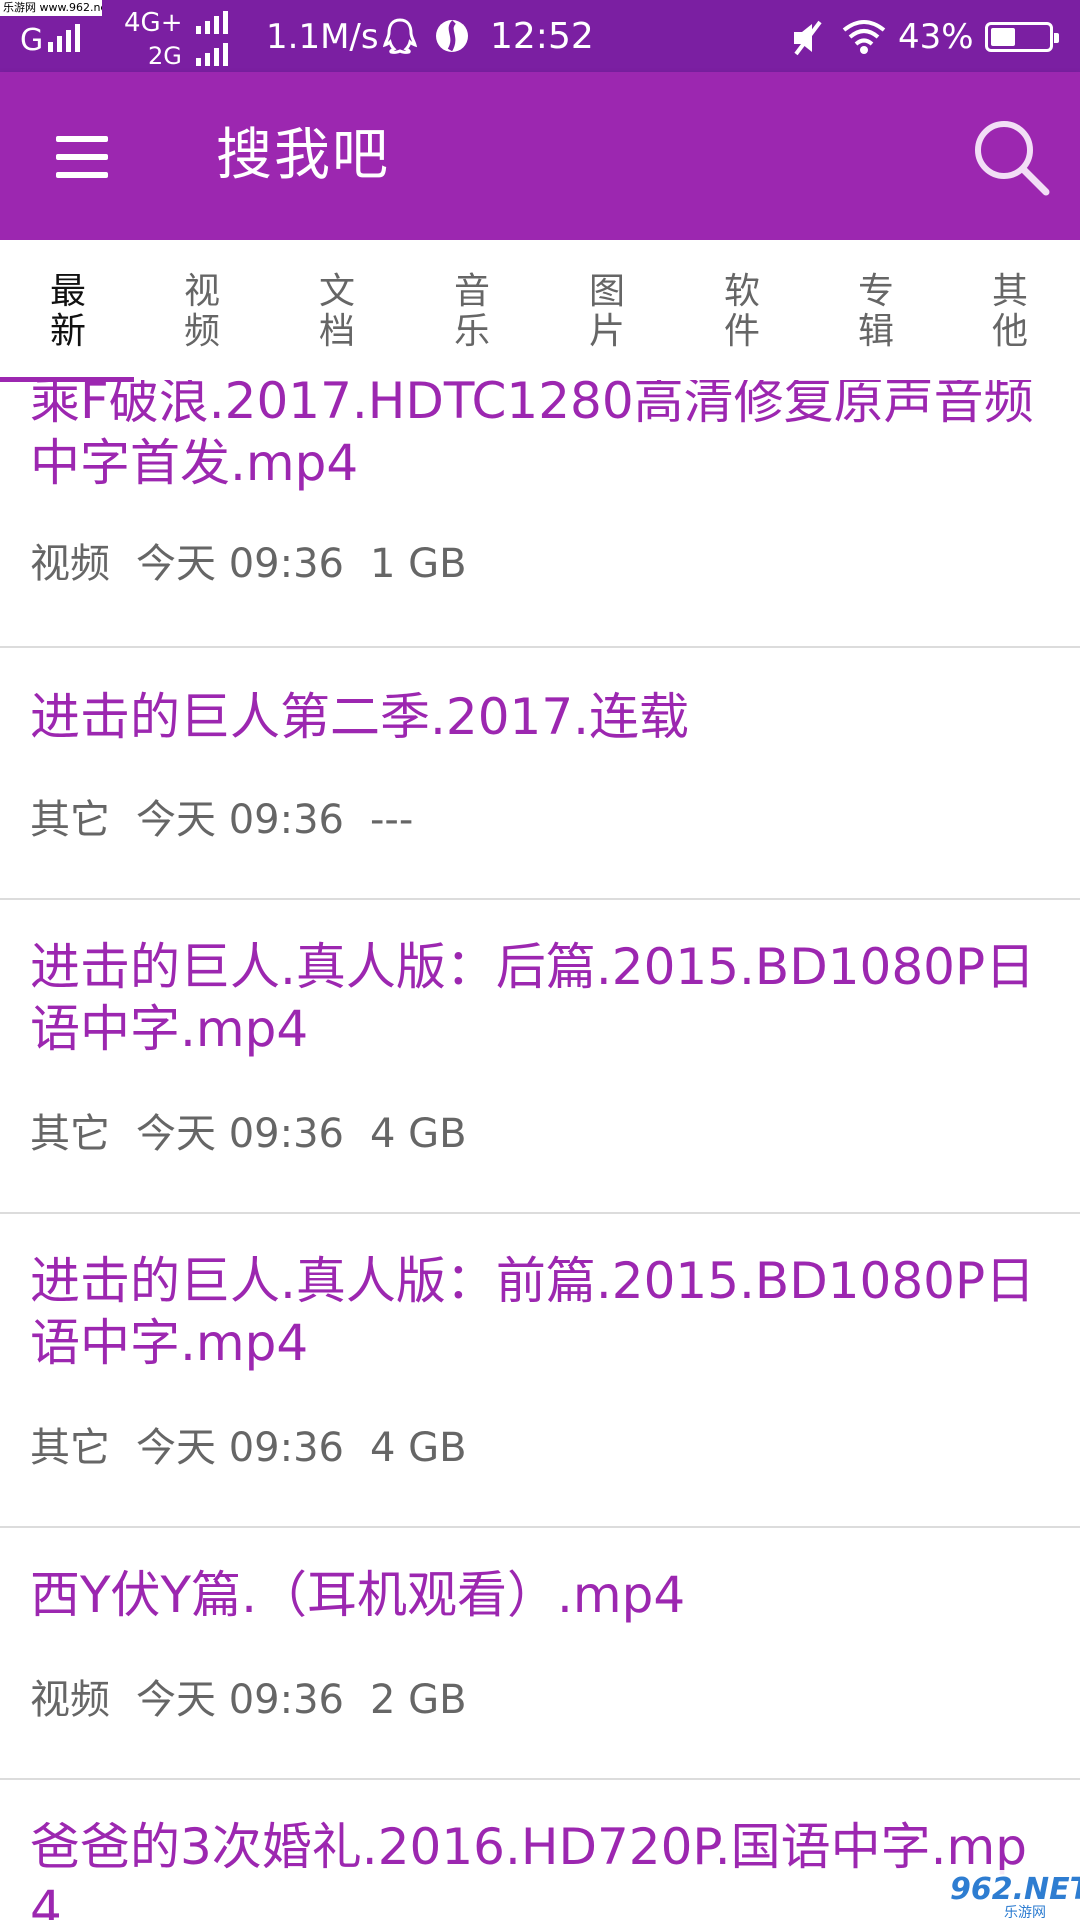 This screenshot has height=1922, width=1080. What do you see at coordinates (51, 8) in the screenshot?
I see `watermark-top: 乐游网 www.962.net` at bounding box center [51, 8].